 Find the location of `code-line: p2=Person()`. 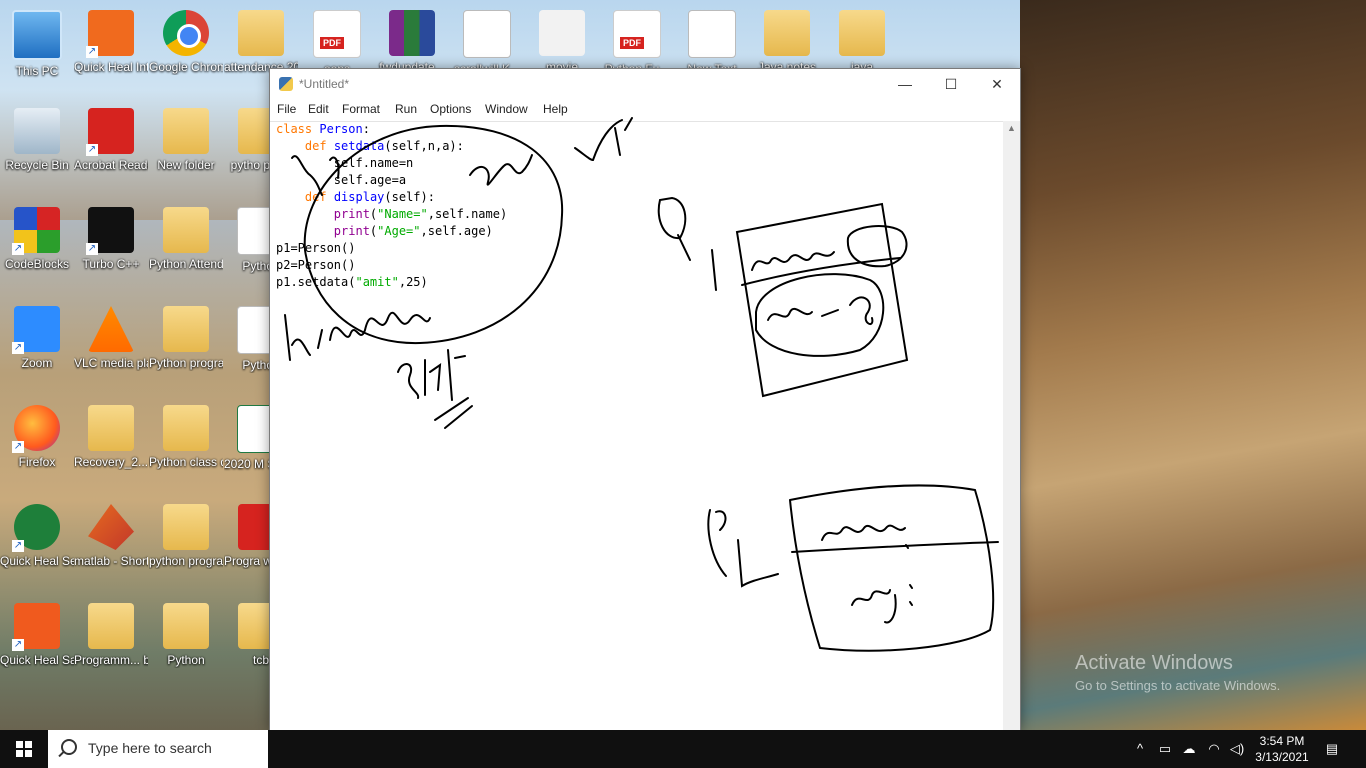

code-line: p2=Person() is located at coordinates (391, 265).